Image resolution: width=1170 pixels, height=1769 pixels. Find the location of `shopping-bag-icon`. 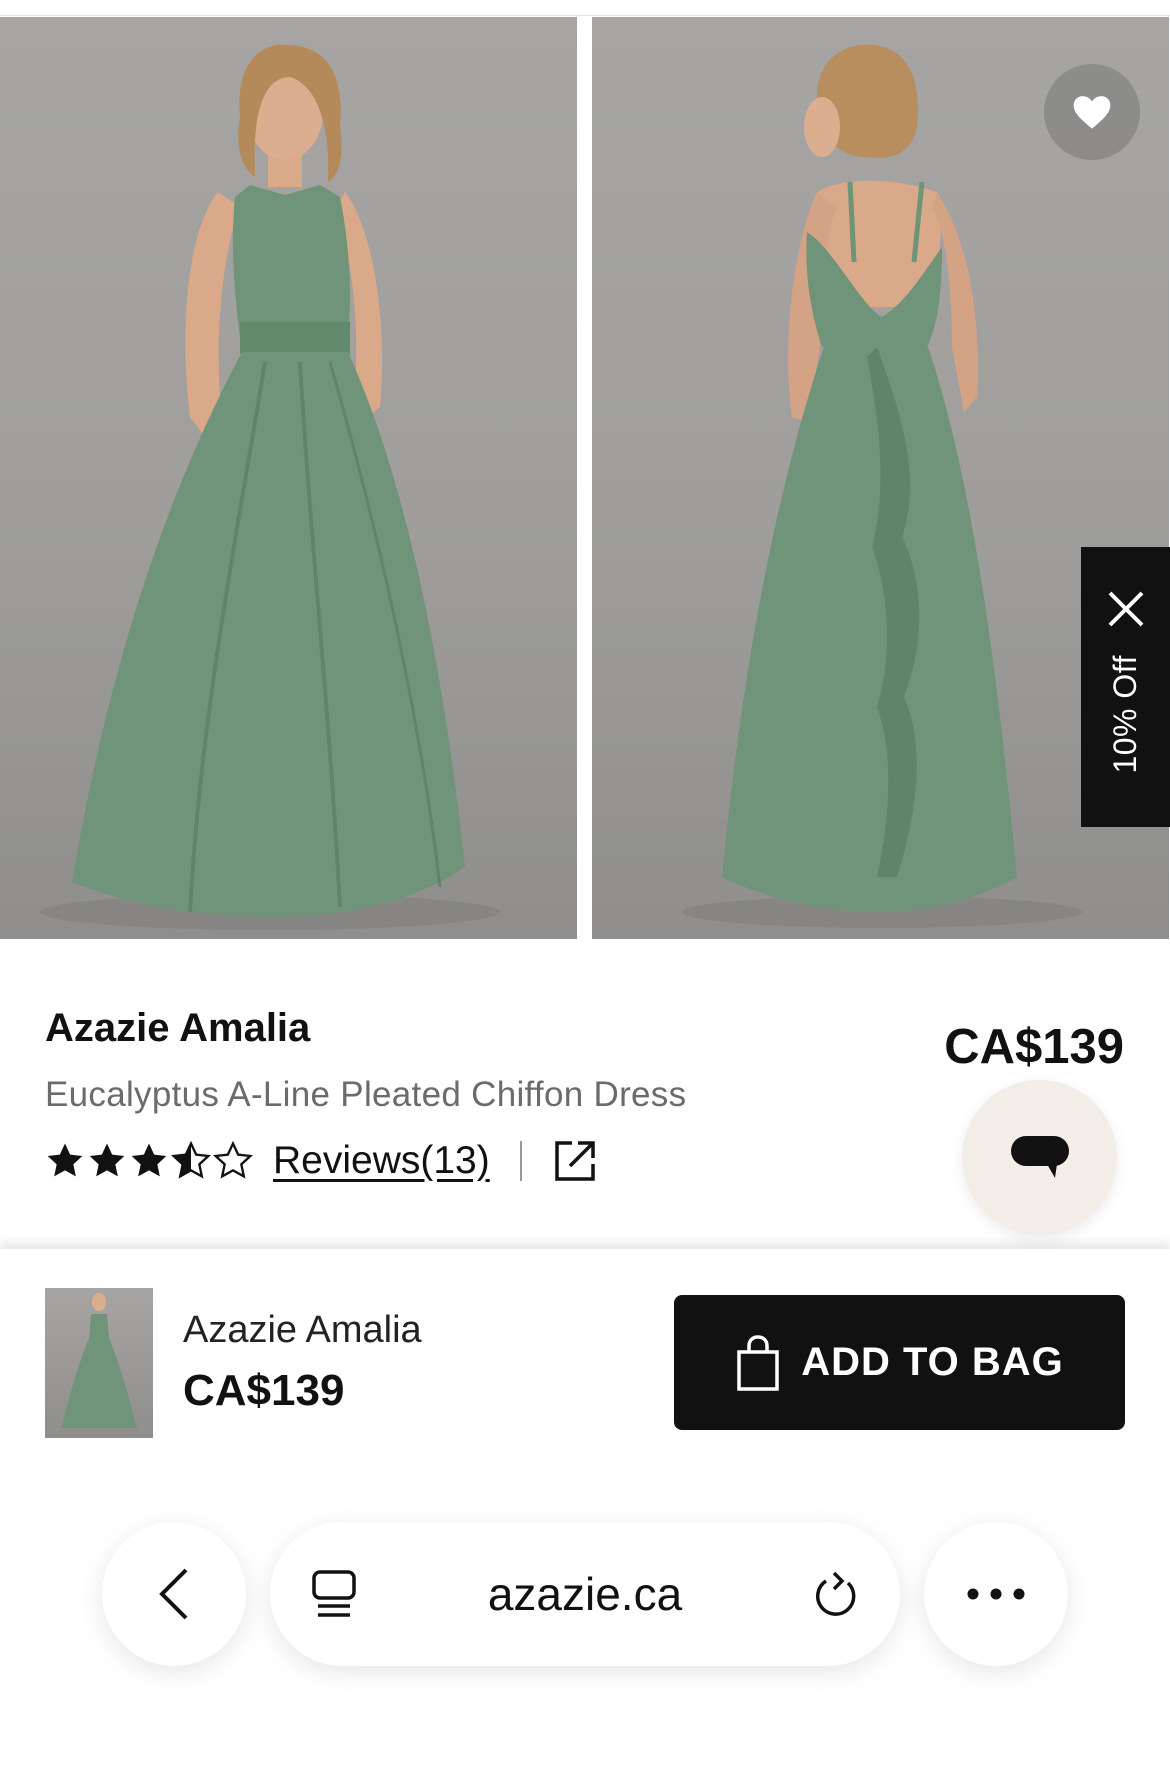

shopping-bag-icon is located at coordinates (758, 1362).